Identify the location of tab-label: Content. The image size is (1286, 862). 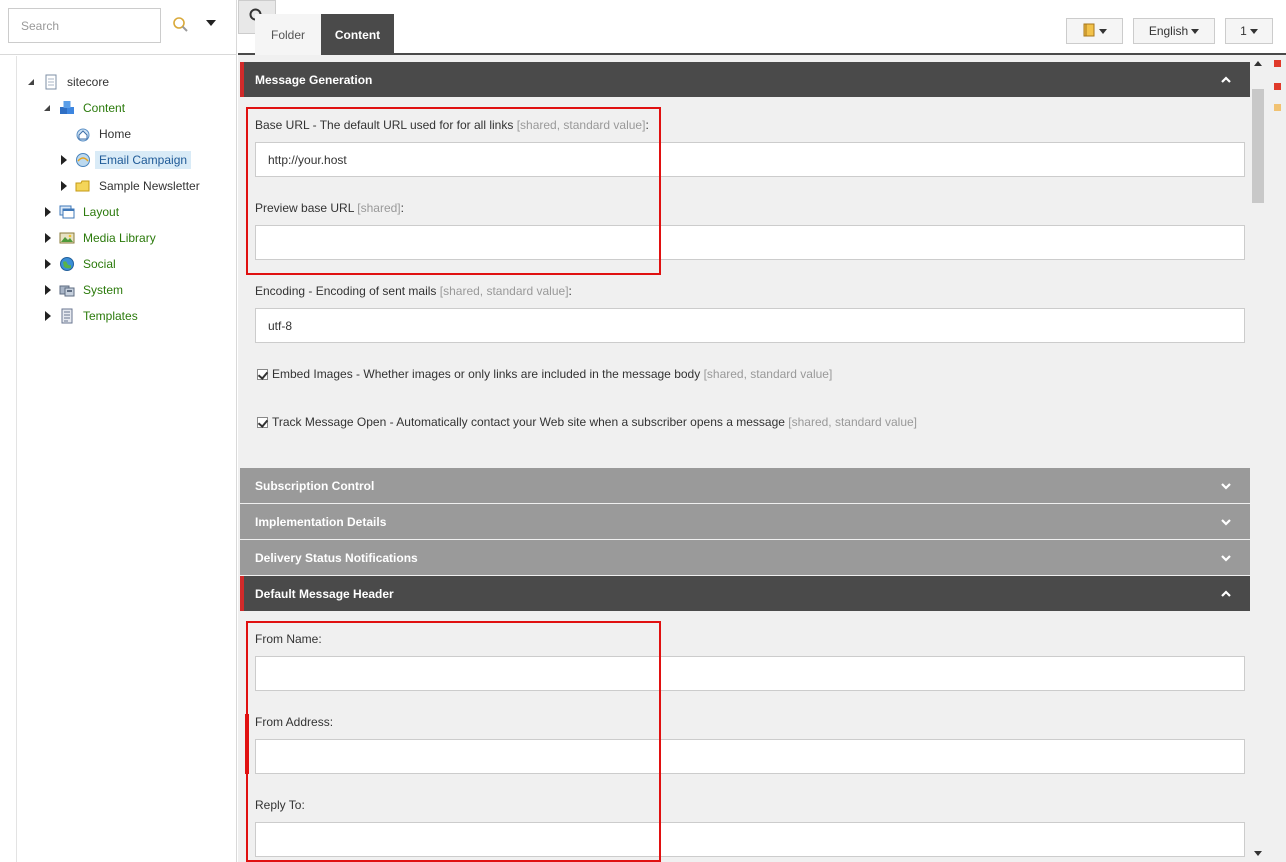
(357, 34).